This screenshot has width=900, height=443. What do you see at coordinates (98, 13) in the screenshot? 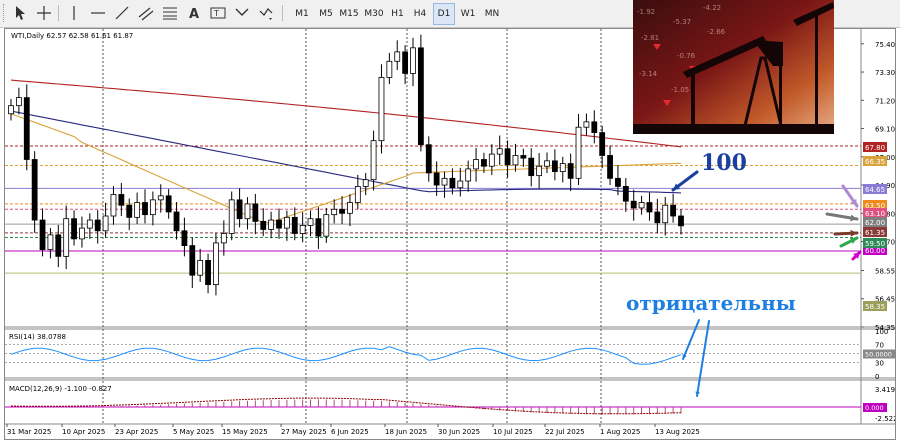
I see `horizontal-line-icon` at bounding box center [98, 13].